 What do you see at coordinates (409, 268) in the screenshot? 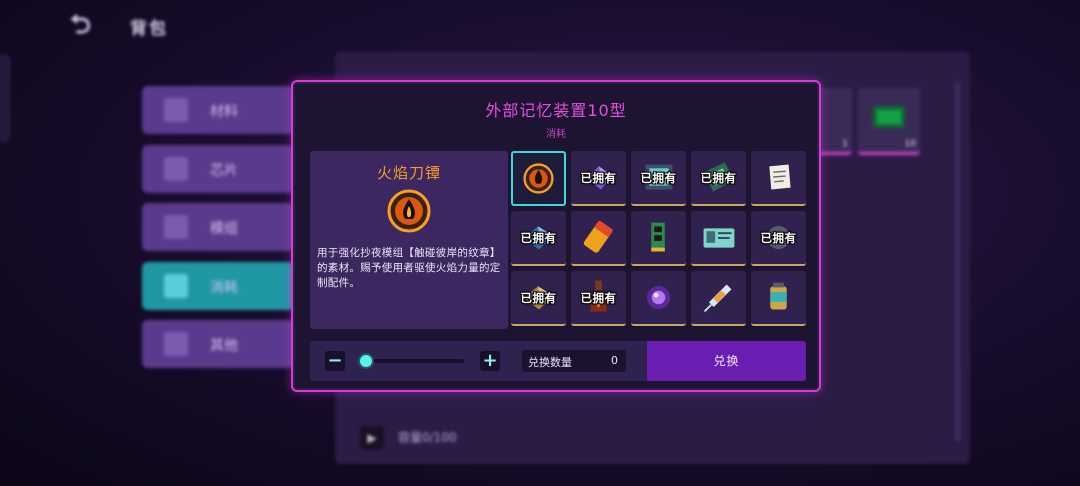
I see `item-description: 用于强化抄夜模组【触碰彼岸的纹章】的素材。赐予使用者驱使火焰力量的定制配件。` at bounding box center [409, 268].